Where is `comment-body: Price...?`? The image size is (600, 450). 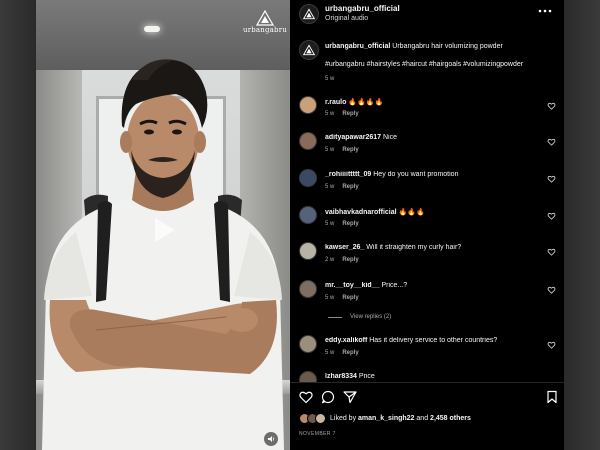
comment-body: Price...? is located at coordinates (394, 285).